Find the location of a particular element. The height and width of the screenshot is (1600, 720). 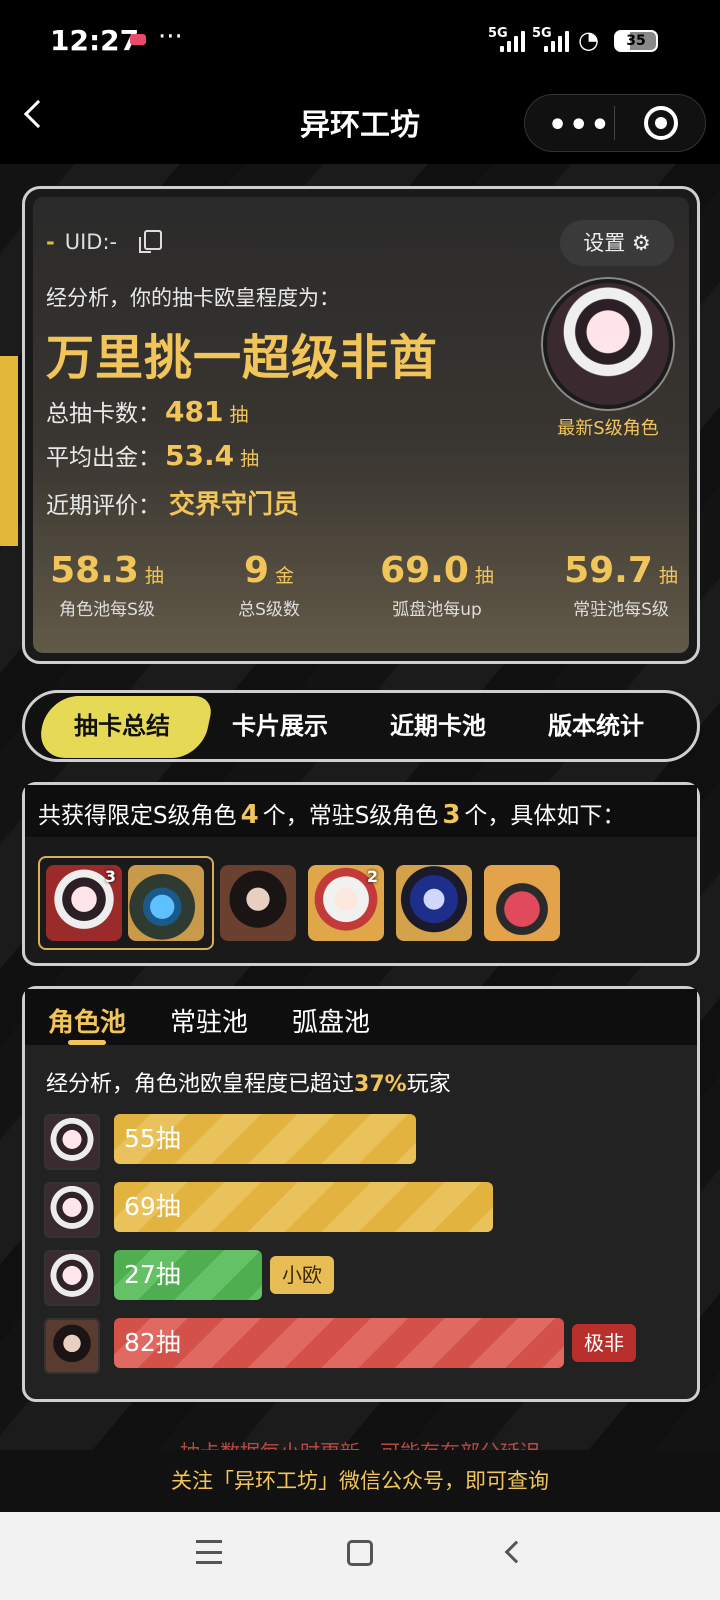

summary-text-2: 个，常驻S级角色 is located at coordinates (350, 816).